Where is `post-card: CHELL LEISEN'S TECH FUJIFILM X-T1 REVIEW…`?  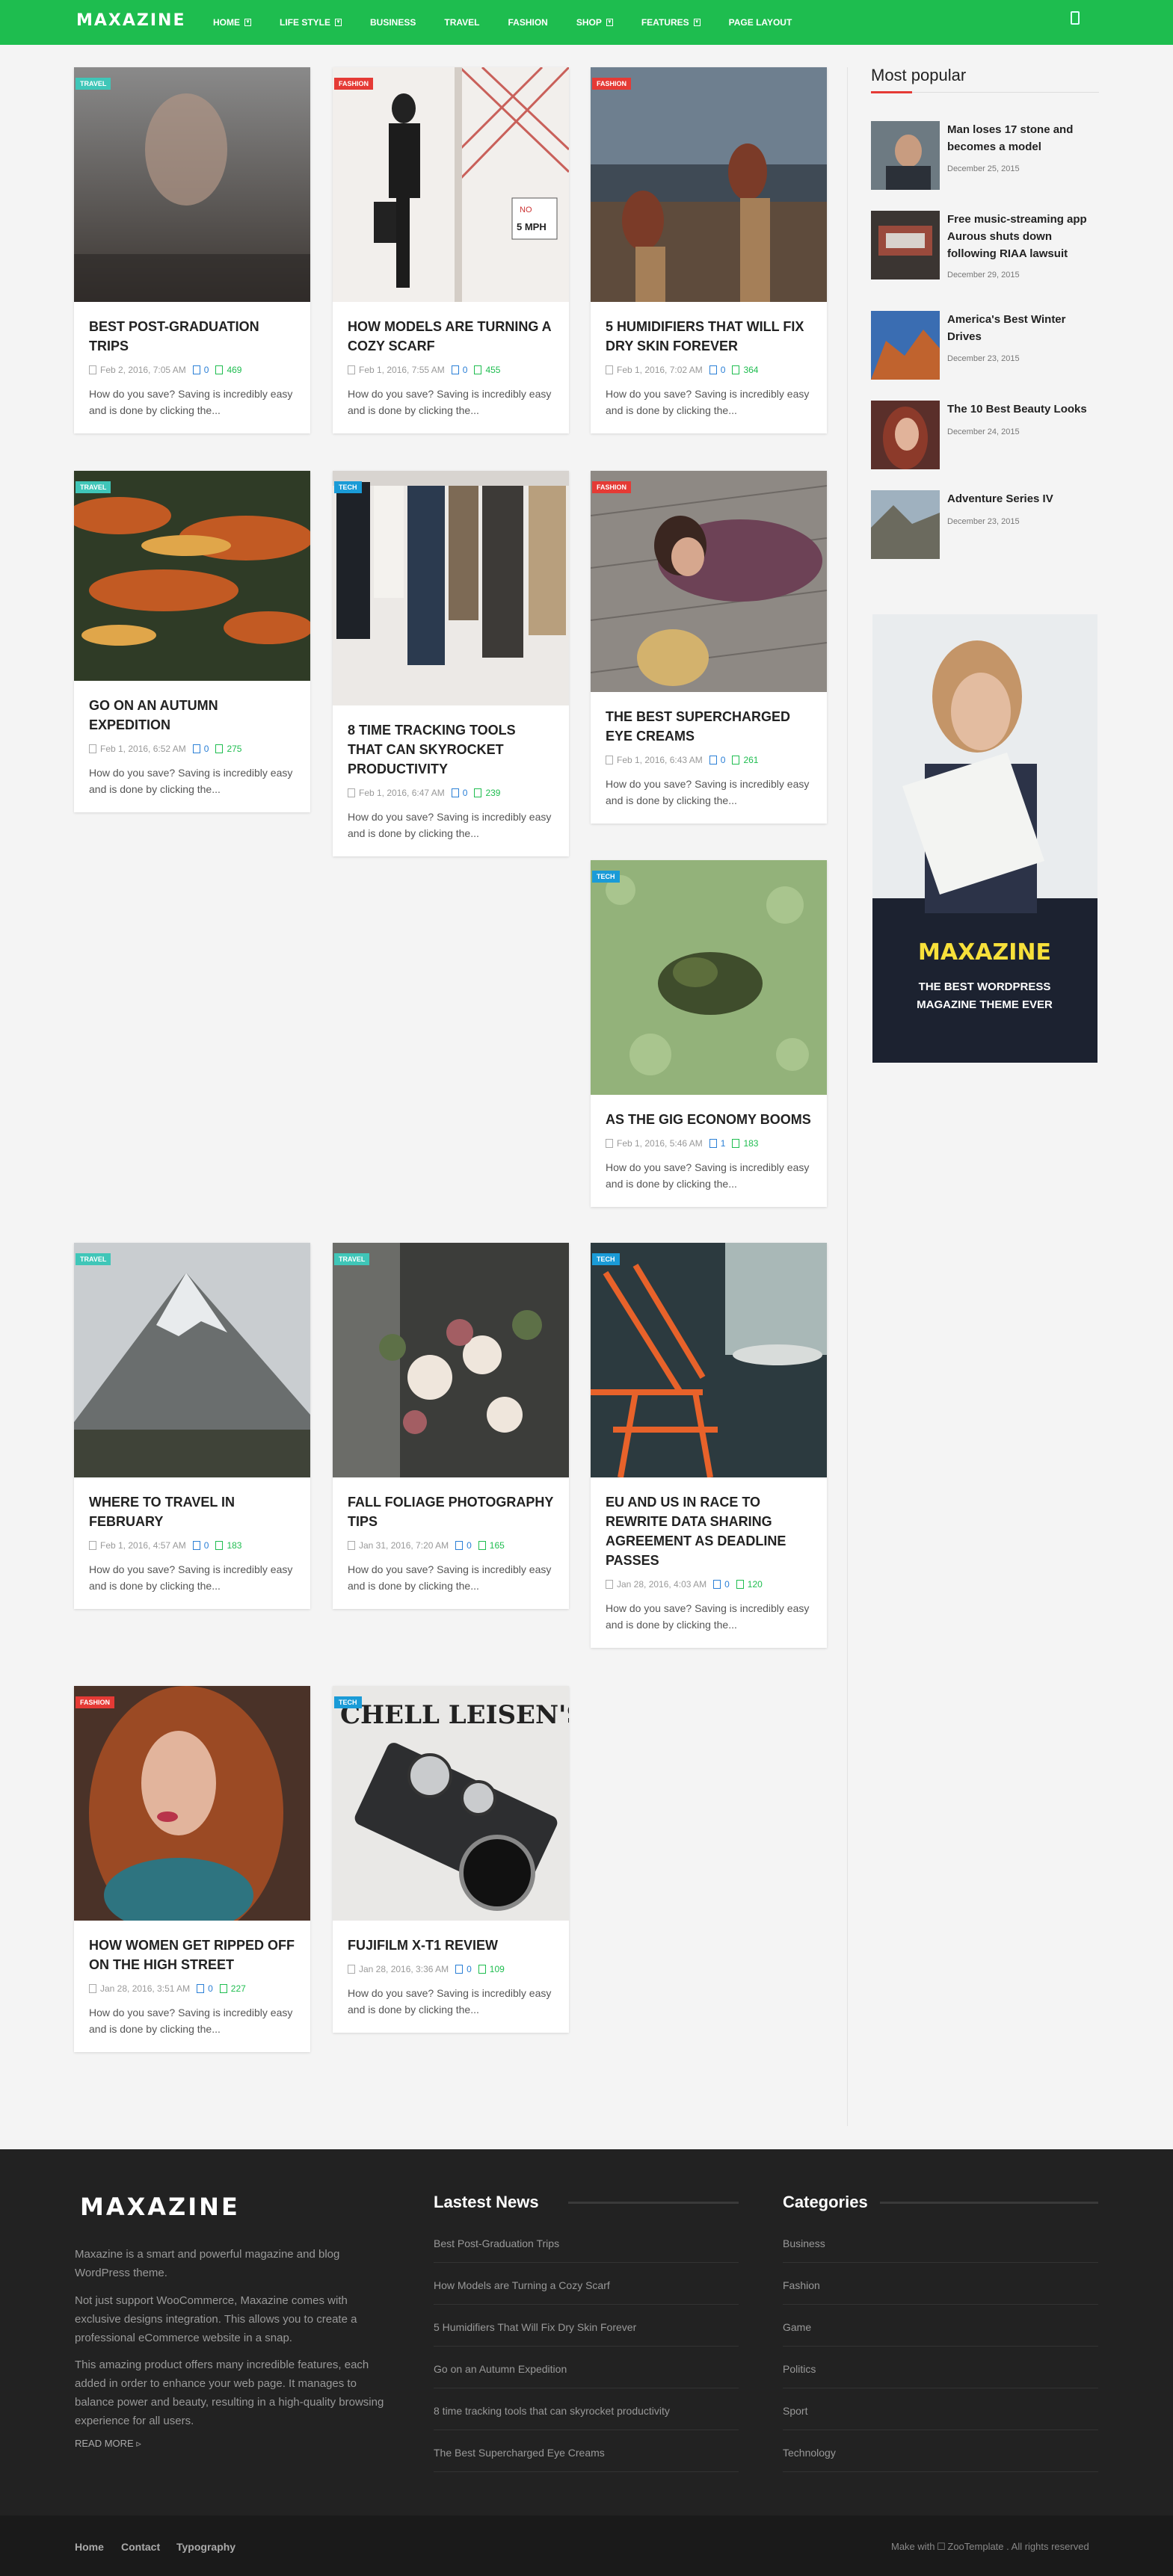
post-card: CHELL LEISEN'S TECH FUJIFILM X-T1 REVIEW… is located at coordinates (451, 1860).